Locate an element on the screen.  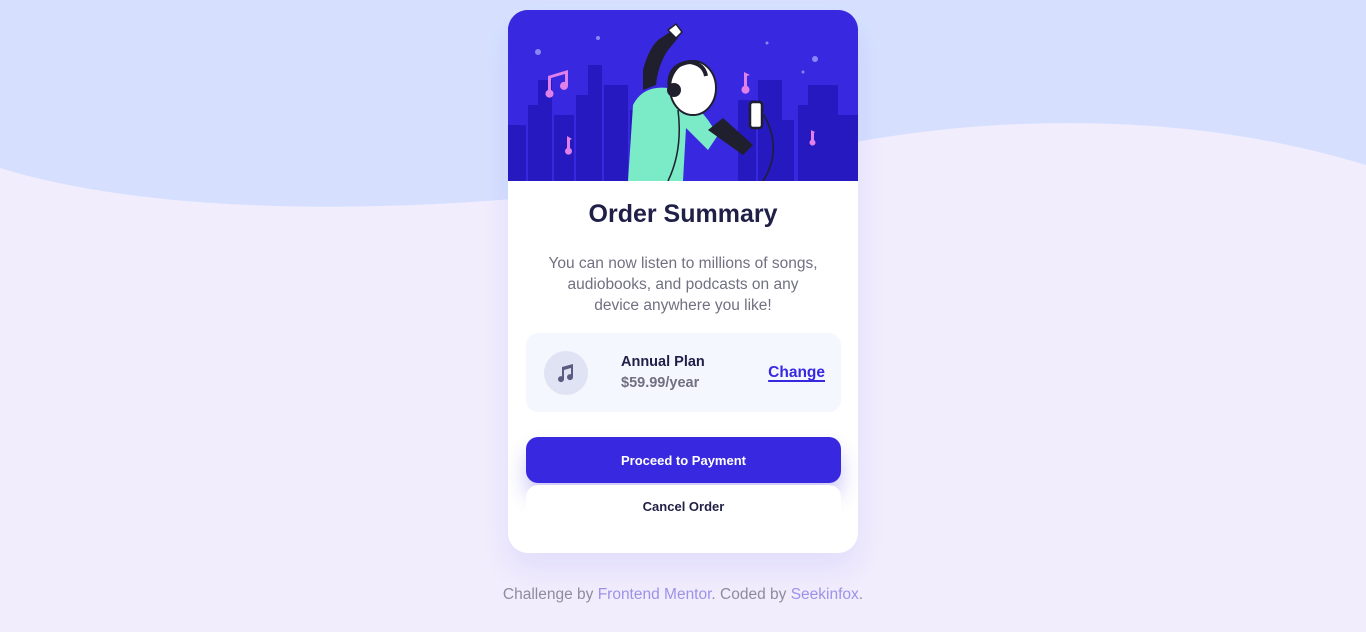
hero-illustration is located at coordinates (683, 95).